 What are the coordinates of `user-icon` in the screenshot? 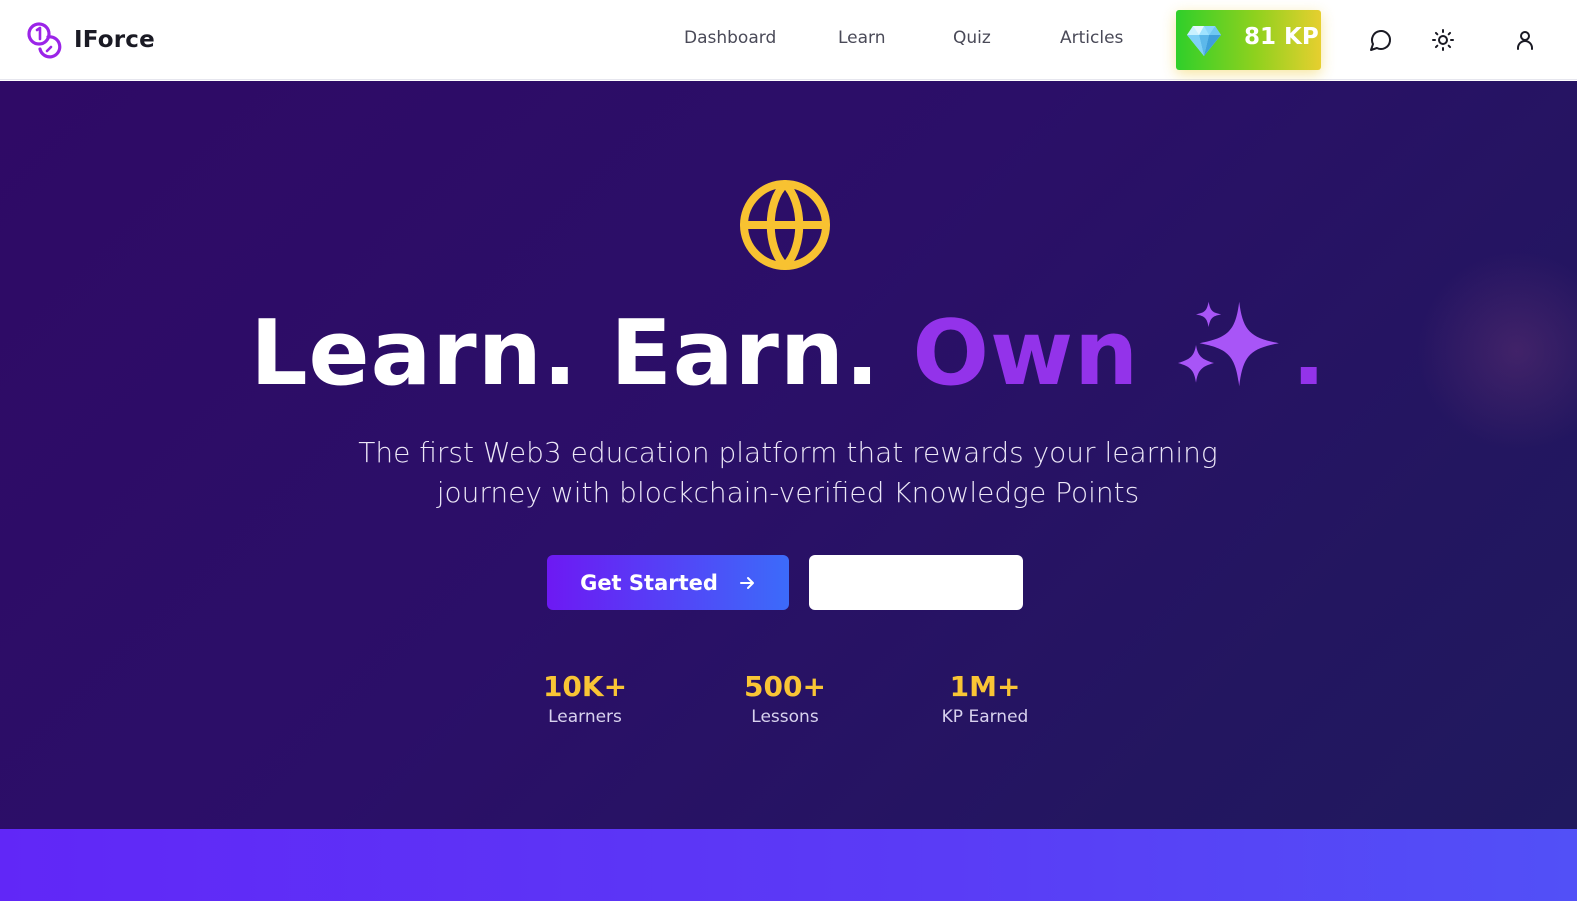 It's located at (1525, 40).